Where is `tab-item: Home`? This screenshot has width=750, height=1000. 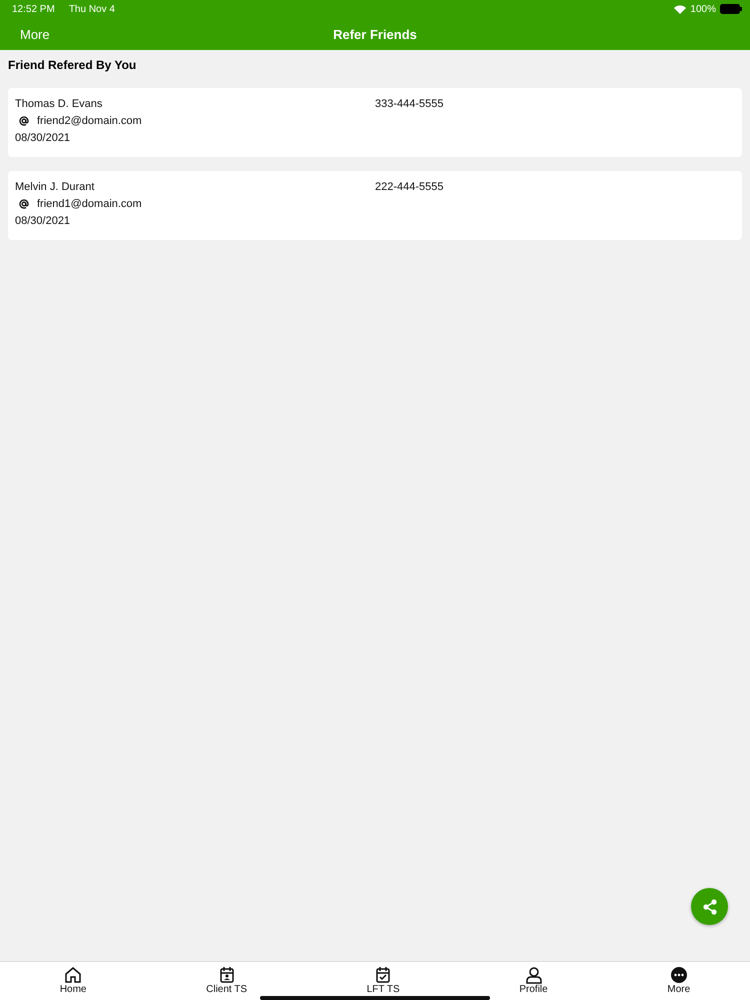 tab-item: Home is located at coordinates (73, 980).